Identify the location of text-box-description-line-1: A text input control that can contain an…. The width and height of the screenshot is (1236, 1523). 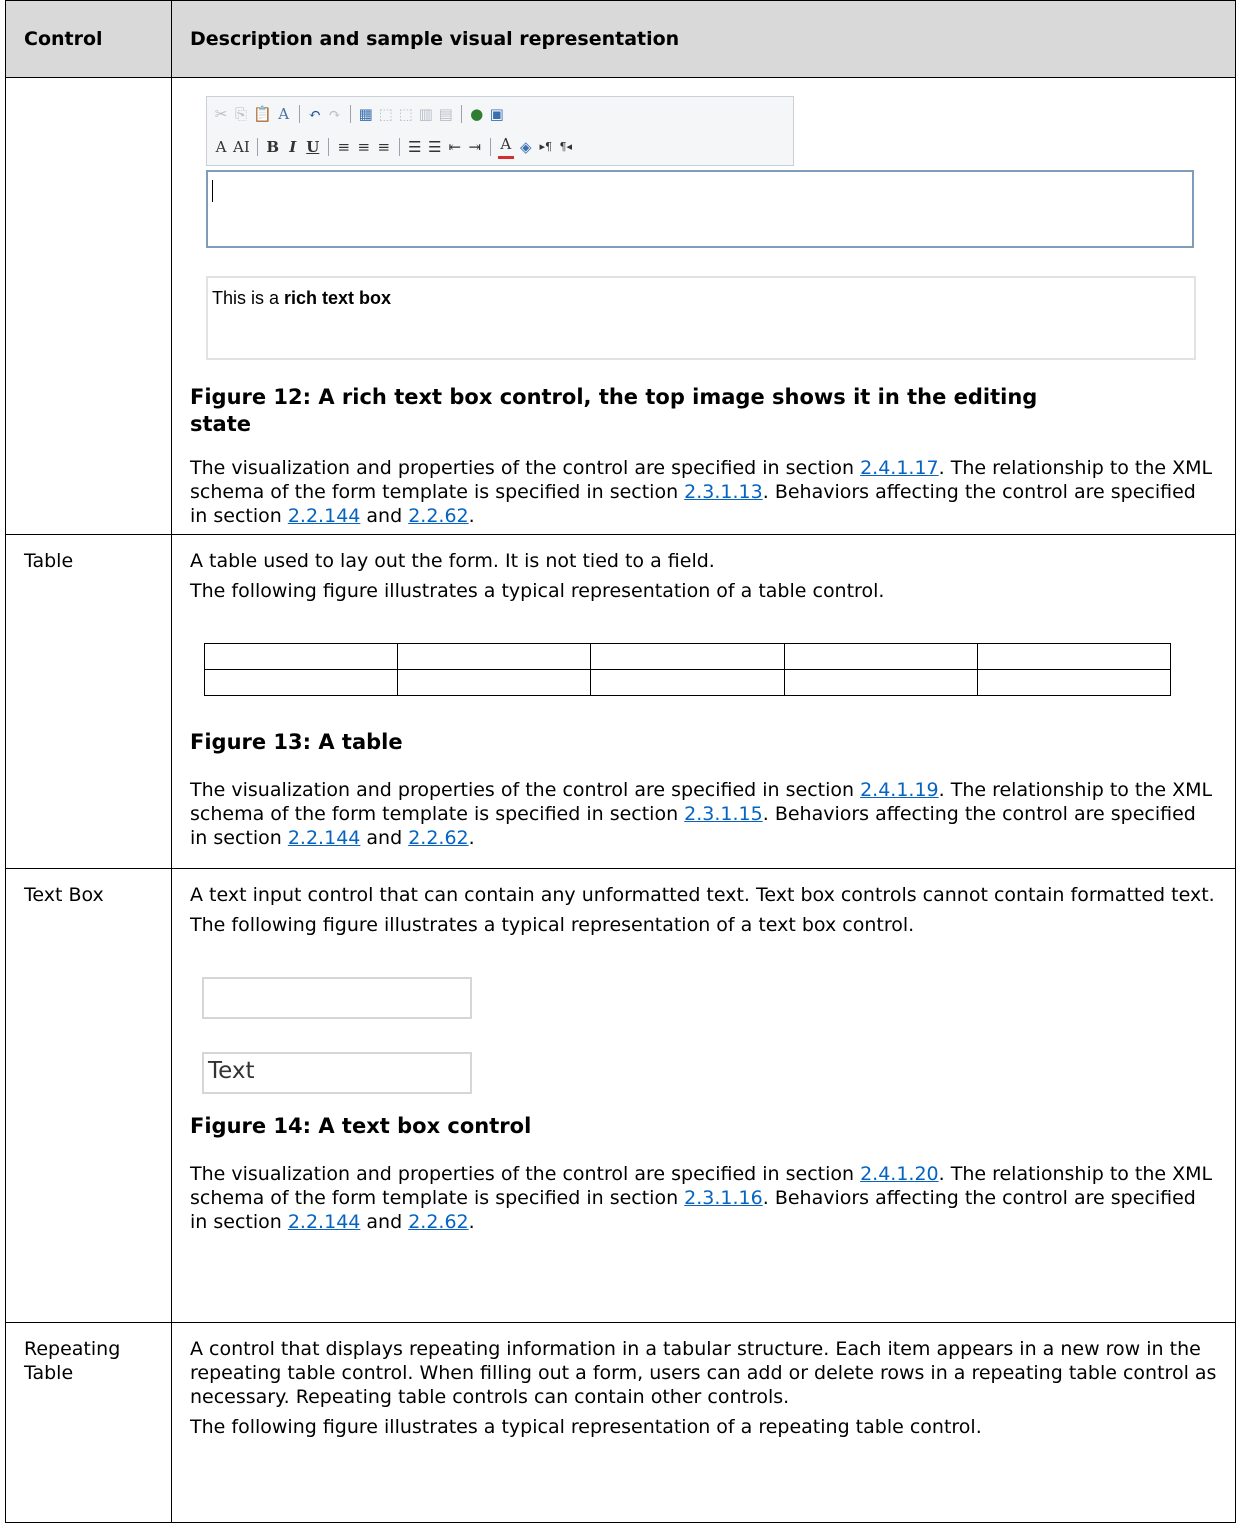
(702, 895).